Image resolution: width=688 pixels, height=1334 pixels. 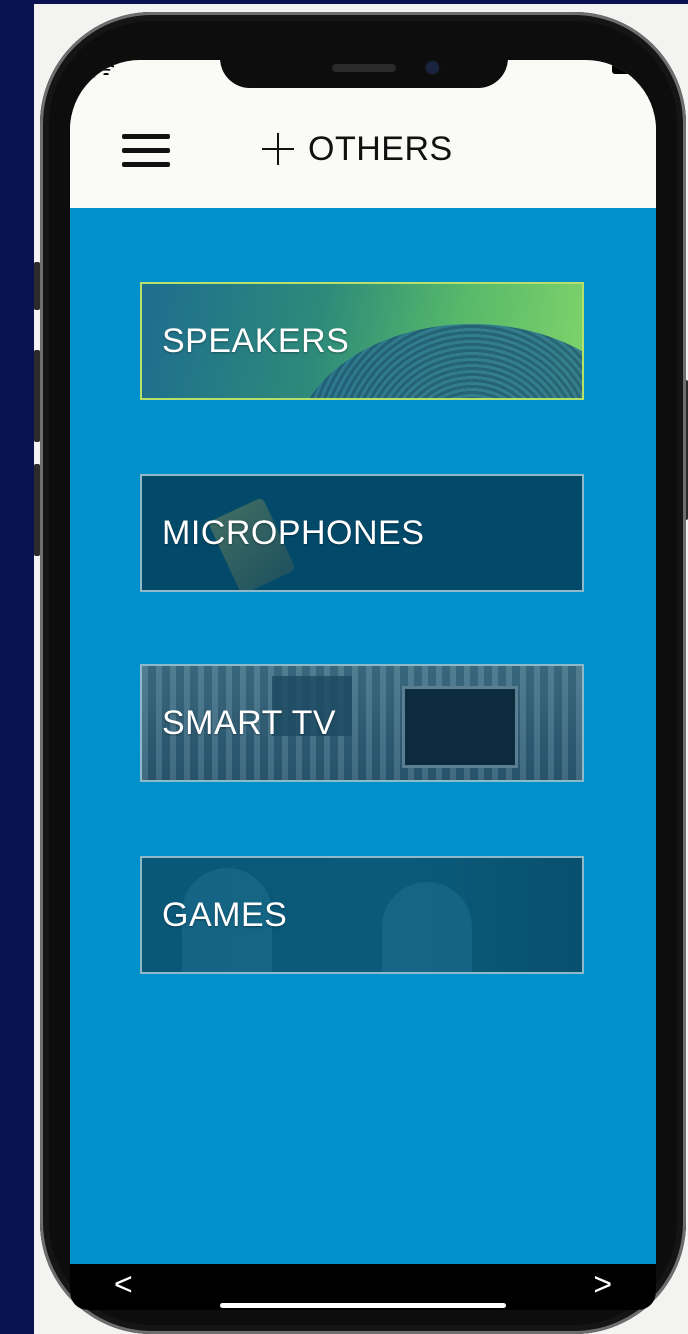 What do you see at coordinates (256, 340) in the screenshot?
I see `category-label: SPEAKERS` at bounding box center [256, 340].